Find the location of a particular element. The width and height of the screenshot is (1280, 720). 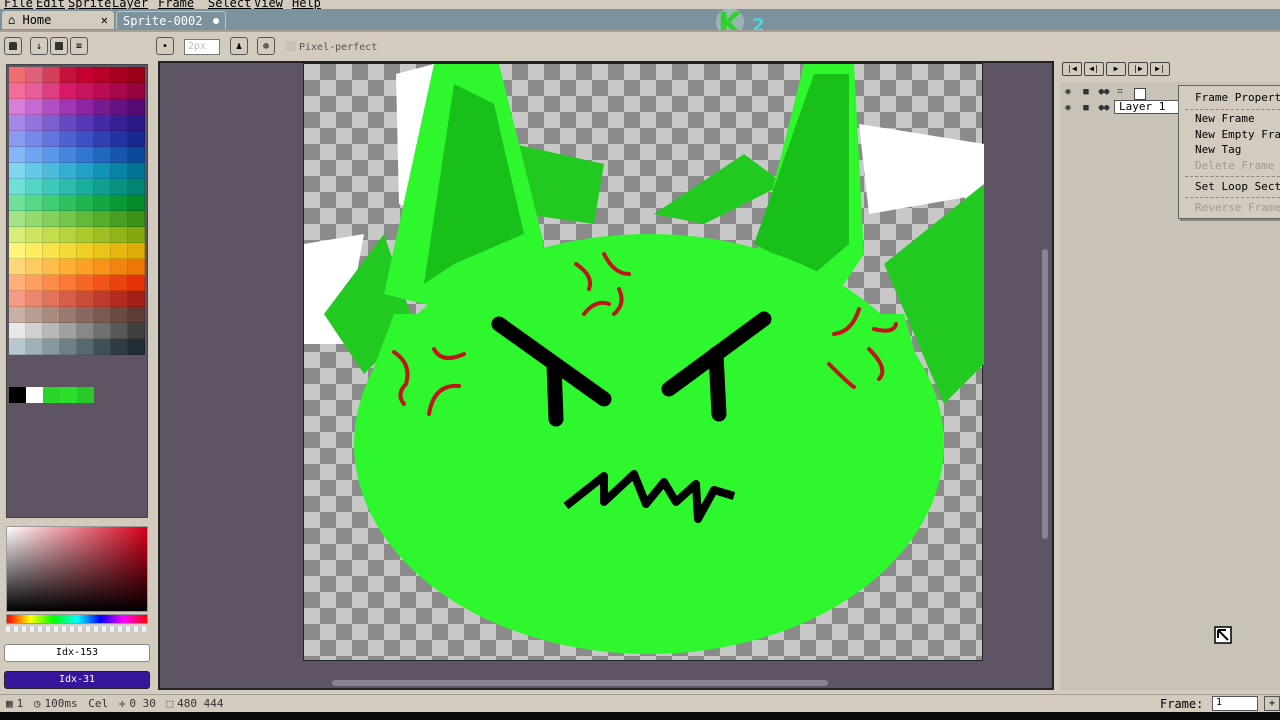

continuous-icon: ●● is located at coordinates (1104, 92).